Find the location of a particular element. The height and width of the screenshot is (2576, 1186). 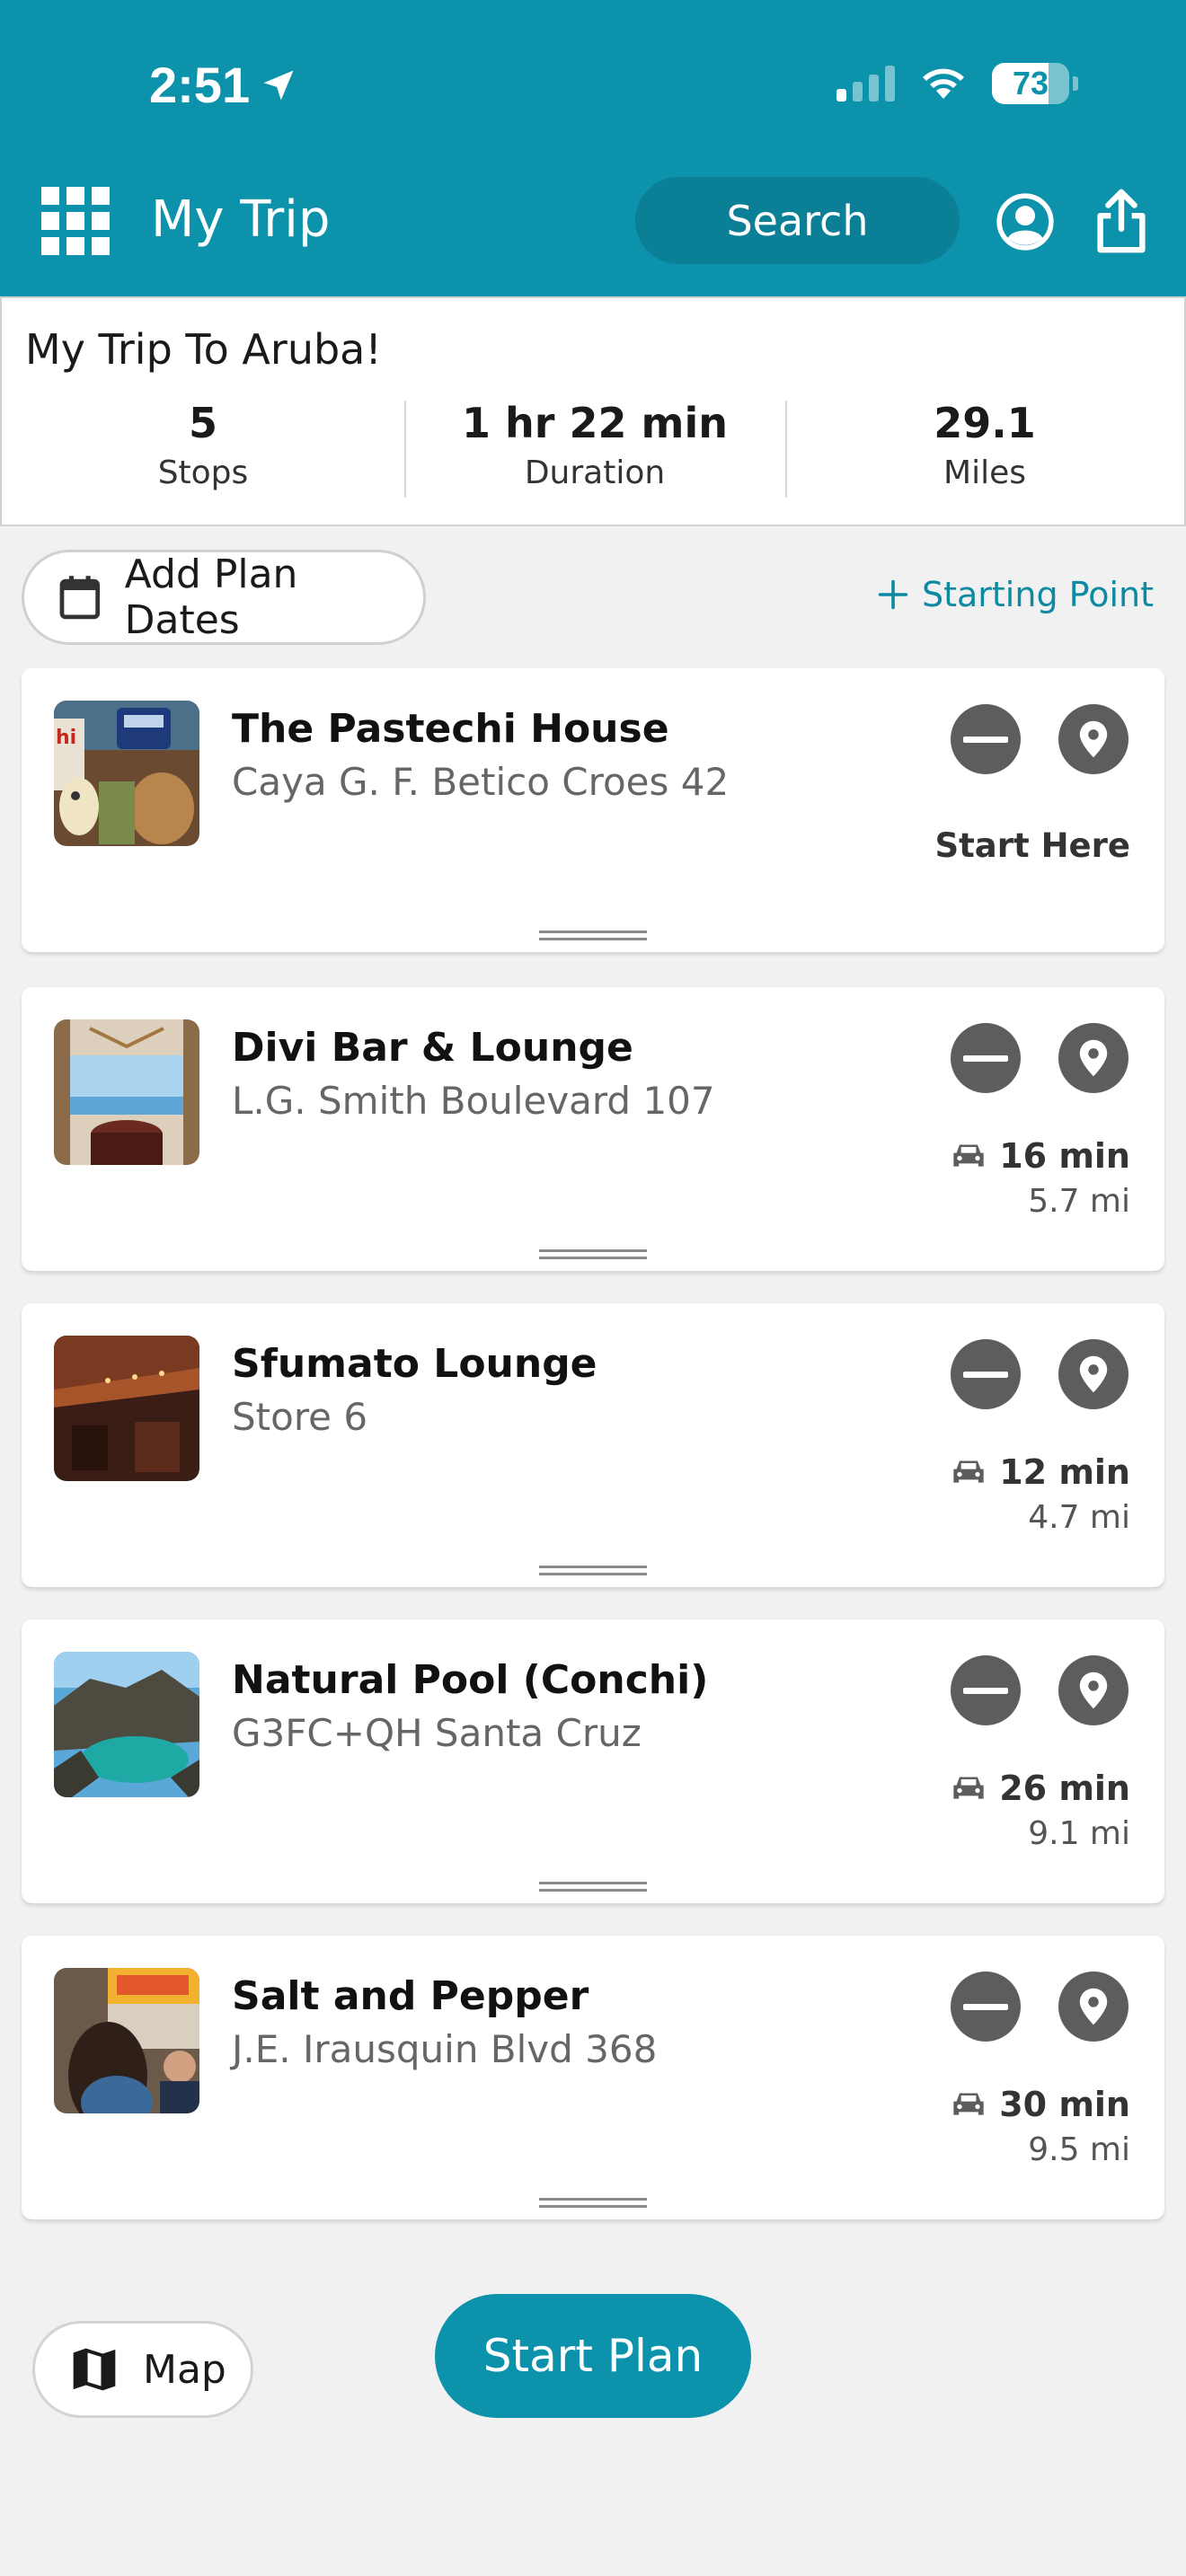

status-time: 2:51 is located at coordinates (223, 85).